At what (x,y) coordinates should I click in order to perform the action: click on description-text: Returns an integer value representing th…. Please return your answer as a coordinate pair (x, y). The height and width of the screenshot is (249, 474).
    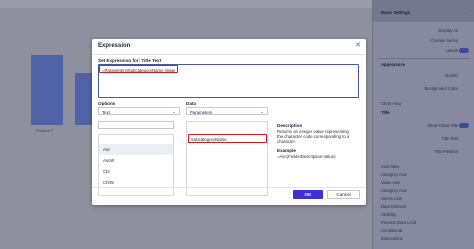
    Looking at the image, I should click on (313, 137).